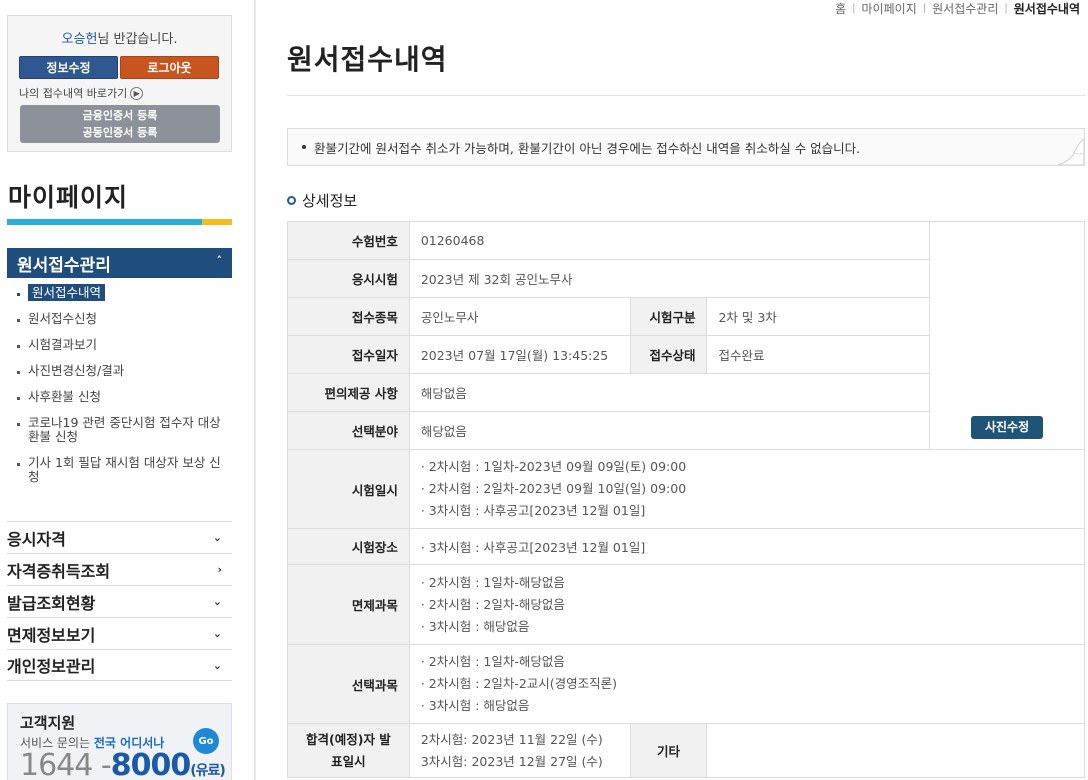 The height and width of the screenshot is (780, 1088). Describe the element at coordinates (120, 371) in the screenshot. I see `submenu-item-photo-change: 사진변경신청/결과` at that location.